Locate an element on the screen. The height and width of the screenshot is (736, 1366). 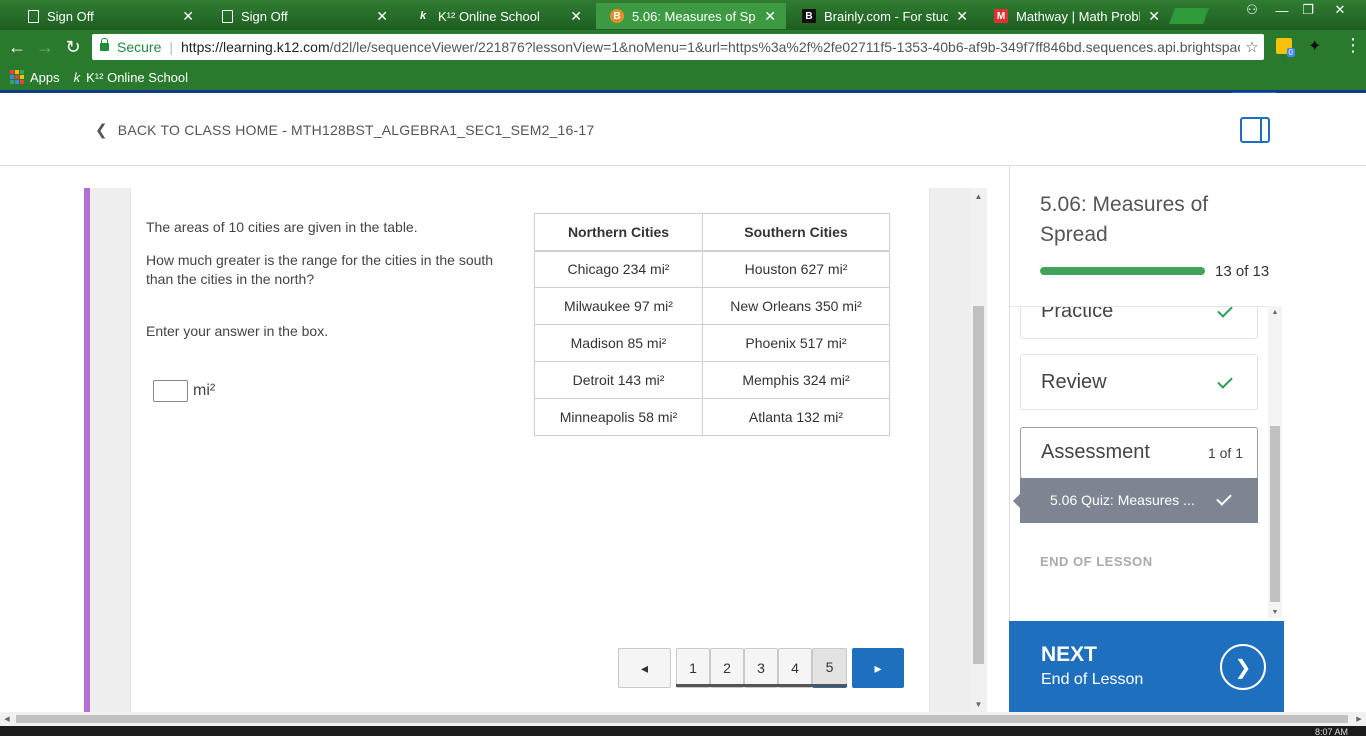
pager-page-4: 4 is located at coordinates (795, 668).